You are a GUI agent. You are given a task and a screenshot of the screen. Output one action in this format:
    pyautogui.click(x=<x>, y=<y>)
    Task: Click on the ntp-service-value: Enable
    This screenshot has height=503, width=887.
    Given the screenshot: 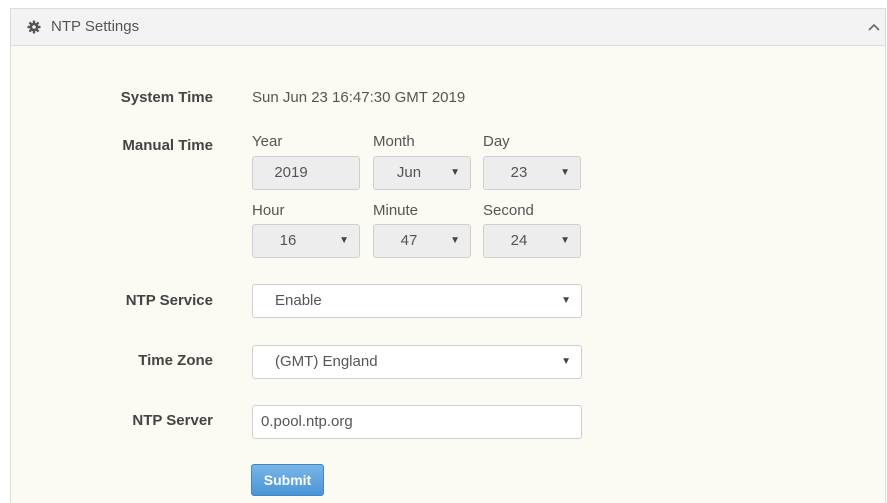 What is the action you would take?
    pyautogui.click(x=298, y=300)
    